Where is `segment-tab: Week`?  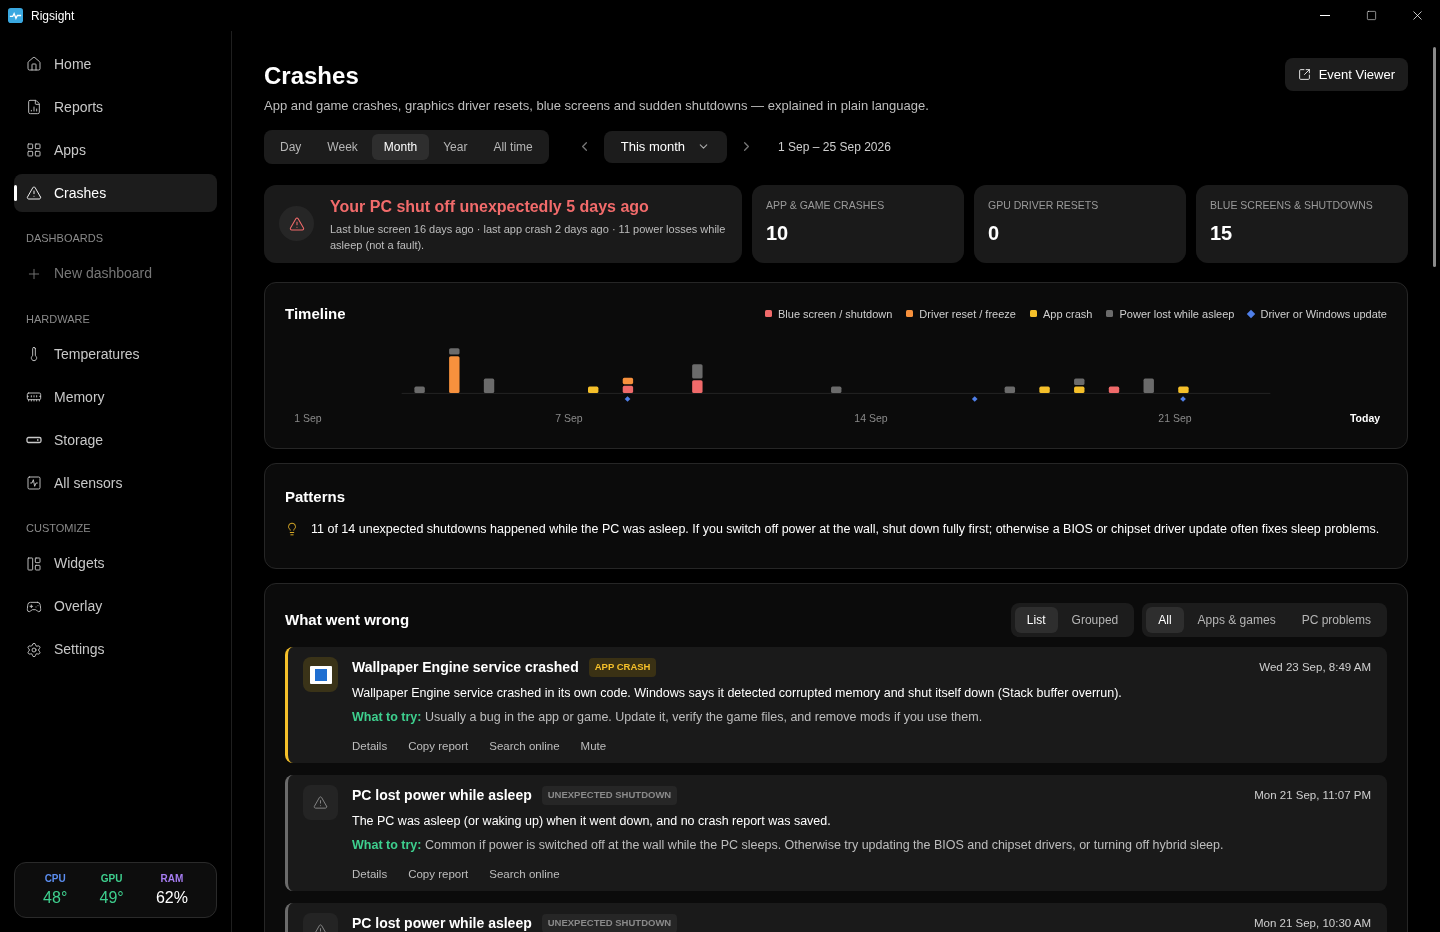
segment-tab: Week is located at coordinates (342, 146).